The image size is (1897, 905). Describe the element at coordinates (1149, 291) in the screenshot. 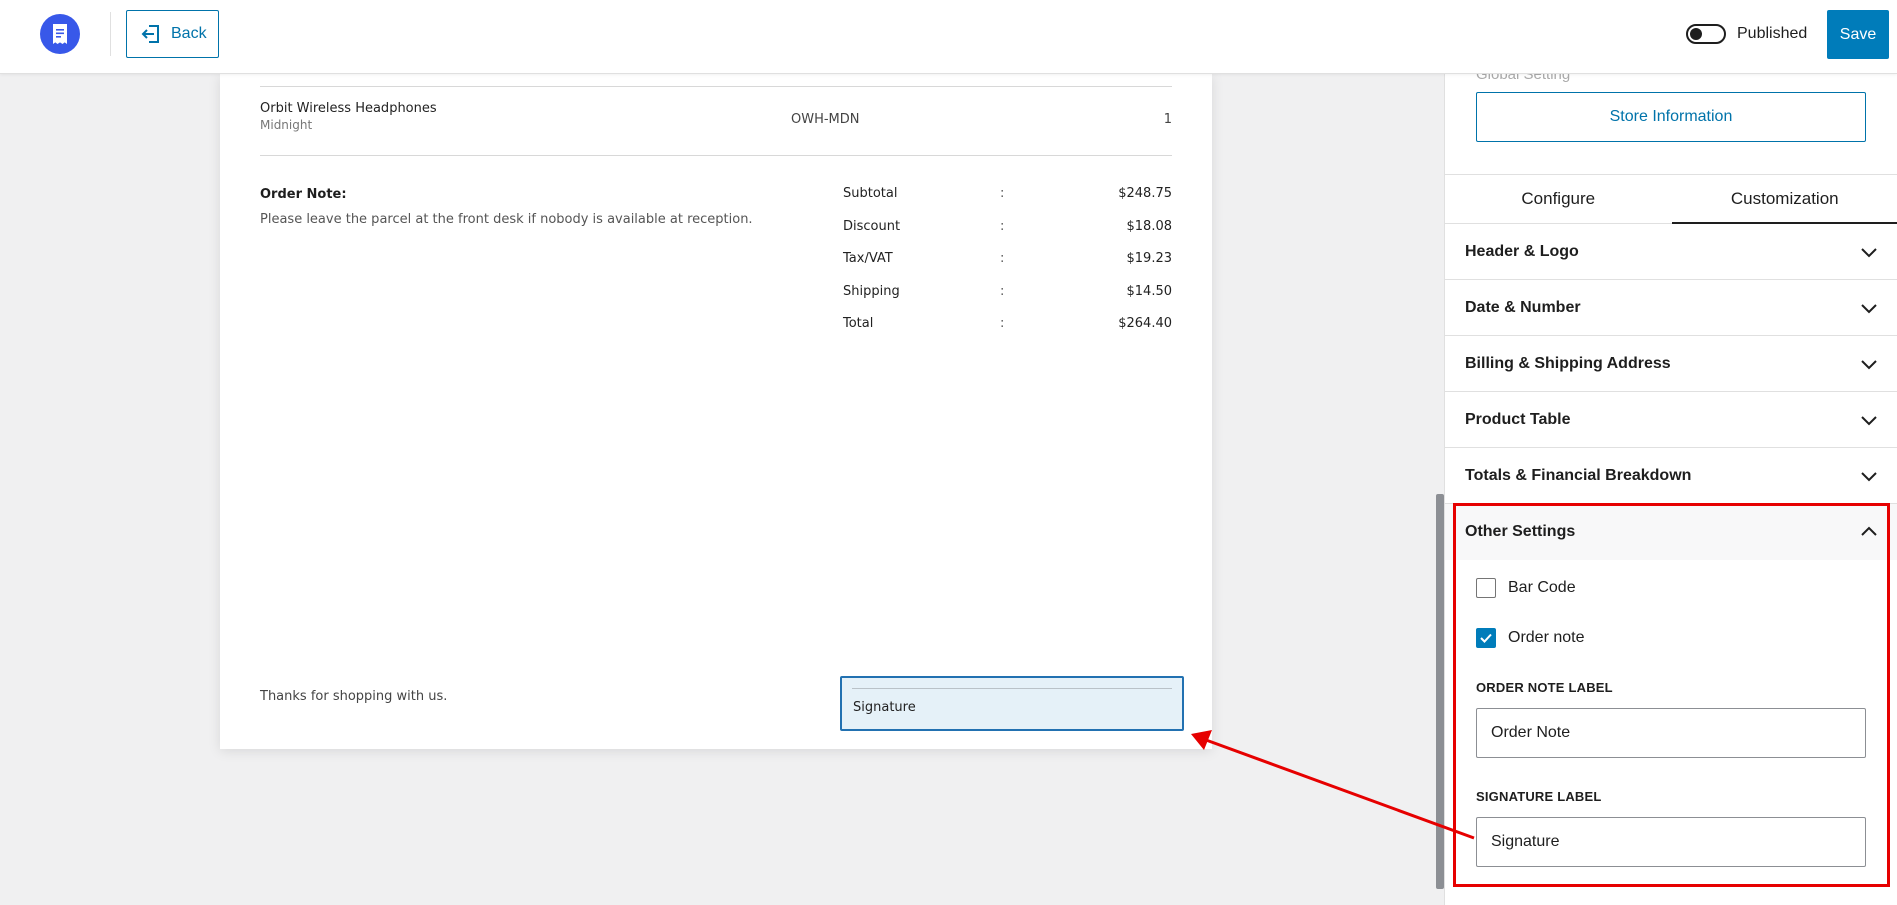

I see `totals-value: $14.50` at that location.